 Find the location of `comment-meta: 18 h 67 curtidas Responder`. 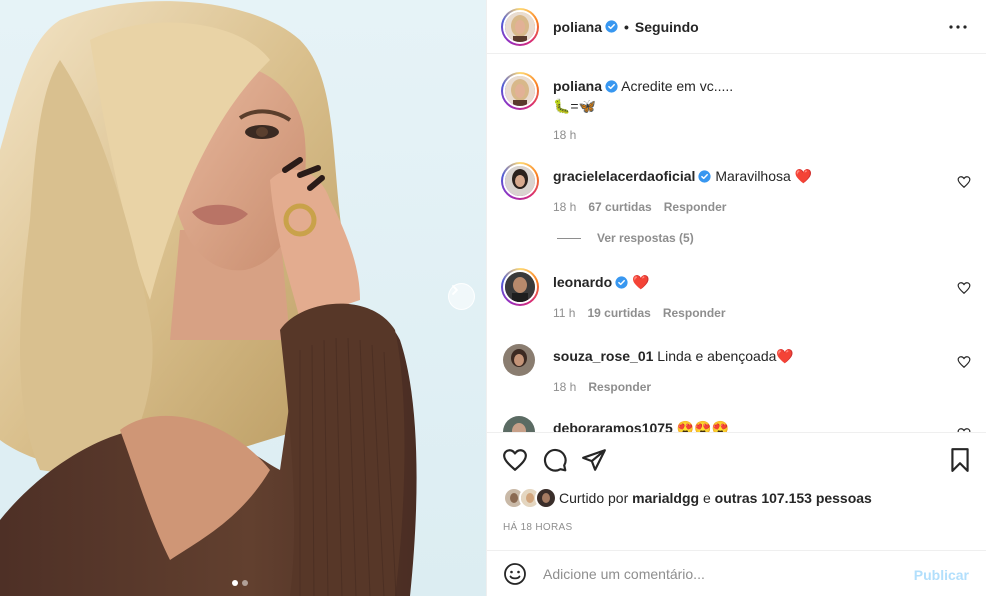

comment-meta: 18 h 67 curtidas Responder is located at coordinates (639, 207).